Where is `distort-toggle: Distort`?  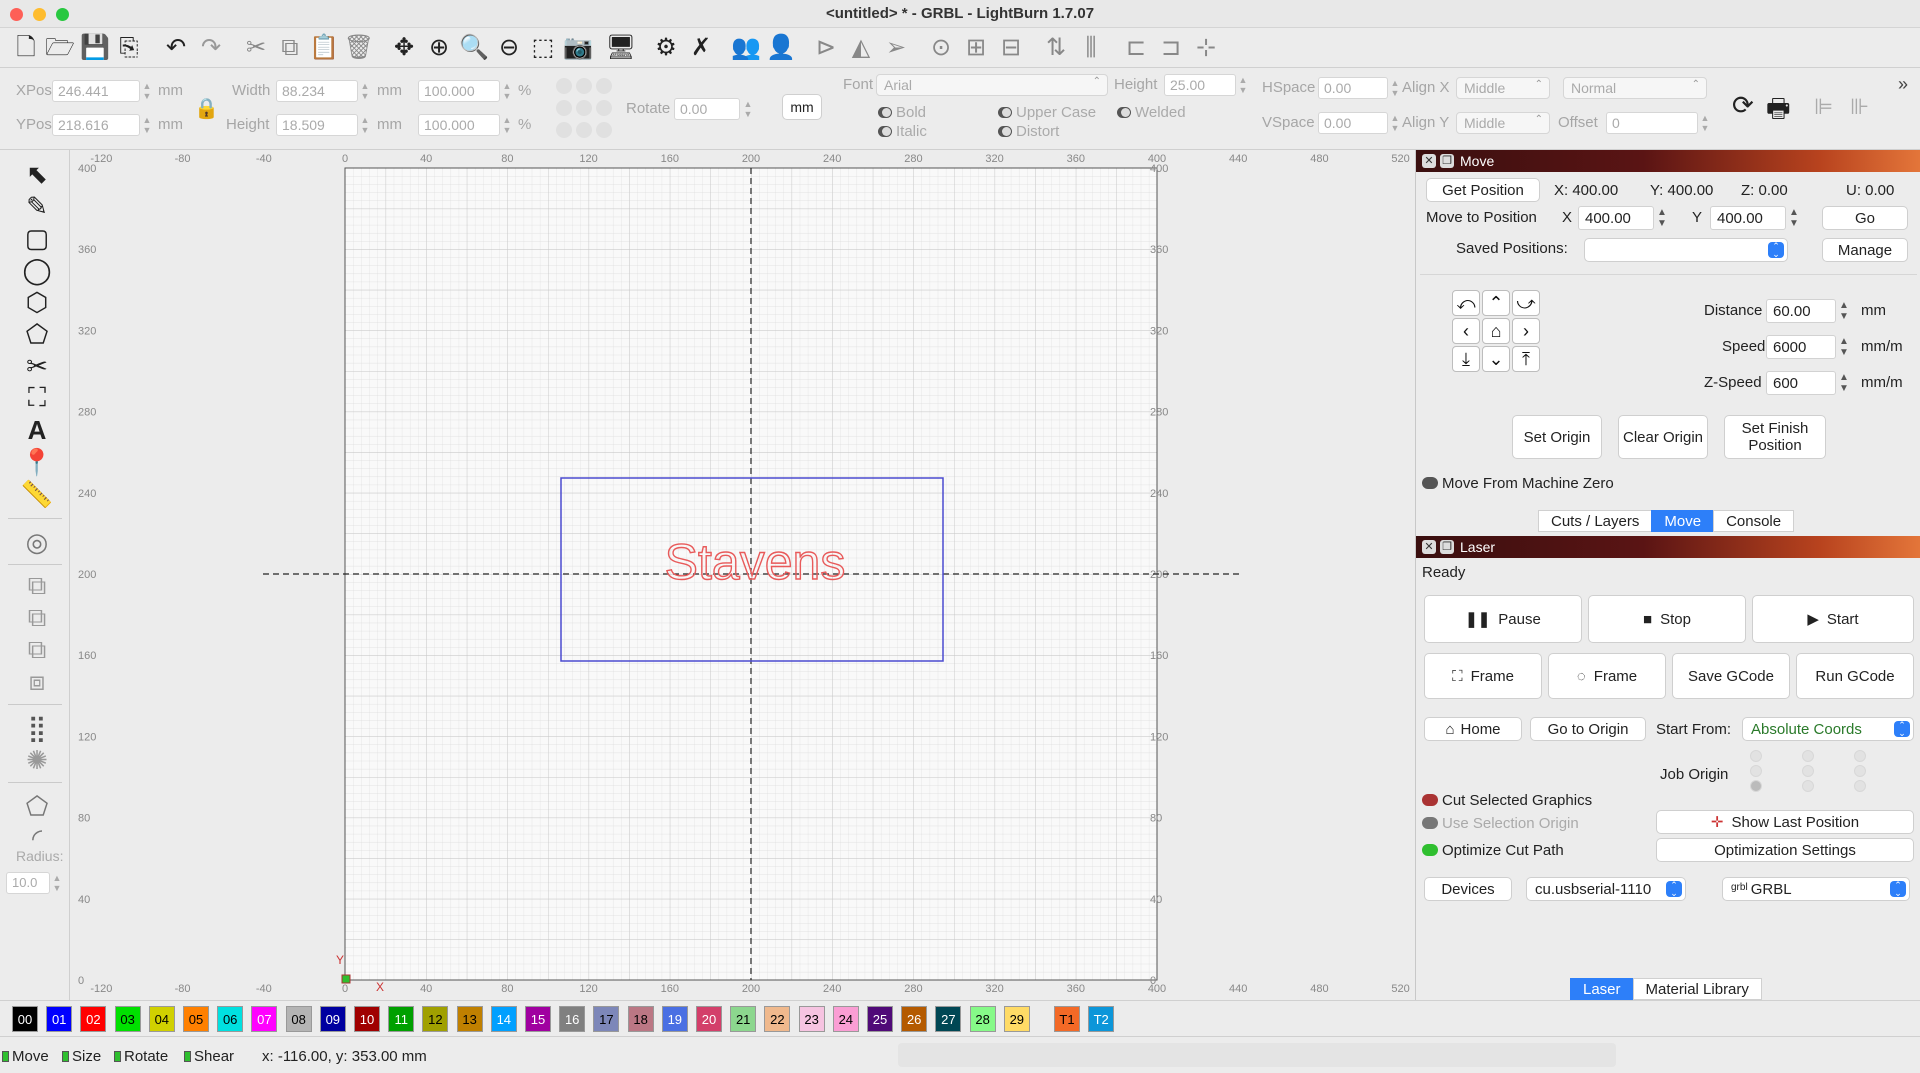
distort-toggle: Distort is located at coordinates (1028, 131).